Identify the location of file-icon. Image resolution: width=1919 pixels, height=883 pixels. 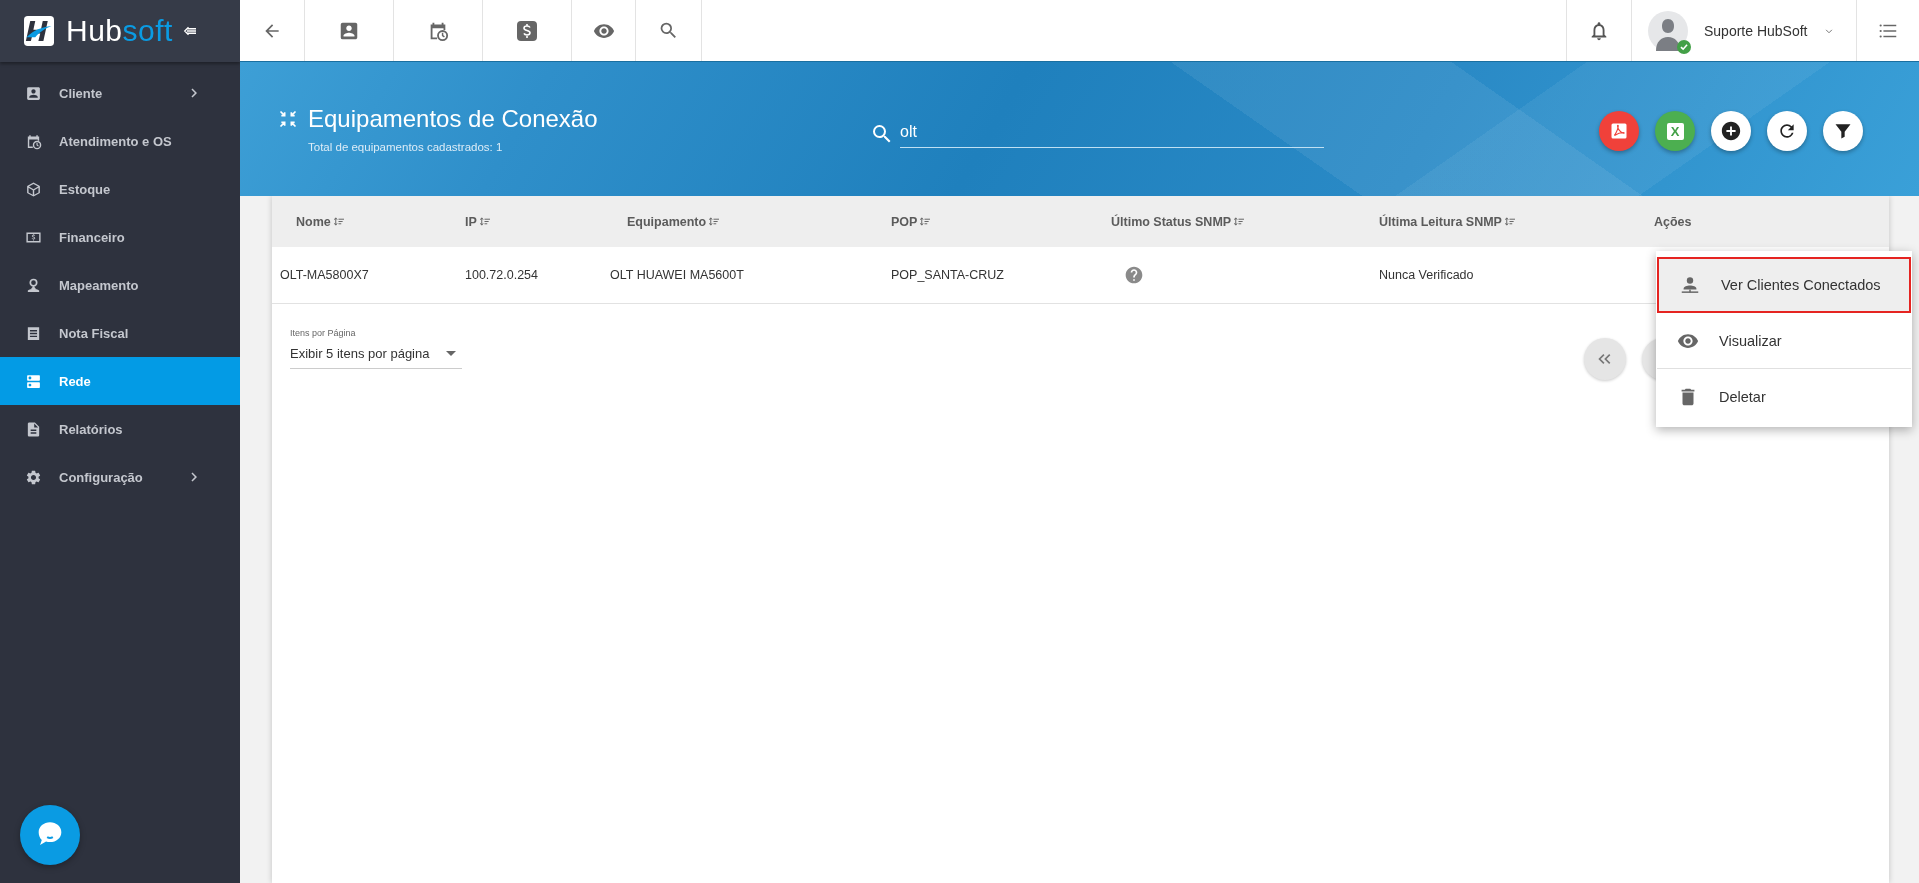
(33, 429).